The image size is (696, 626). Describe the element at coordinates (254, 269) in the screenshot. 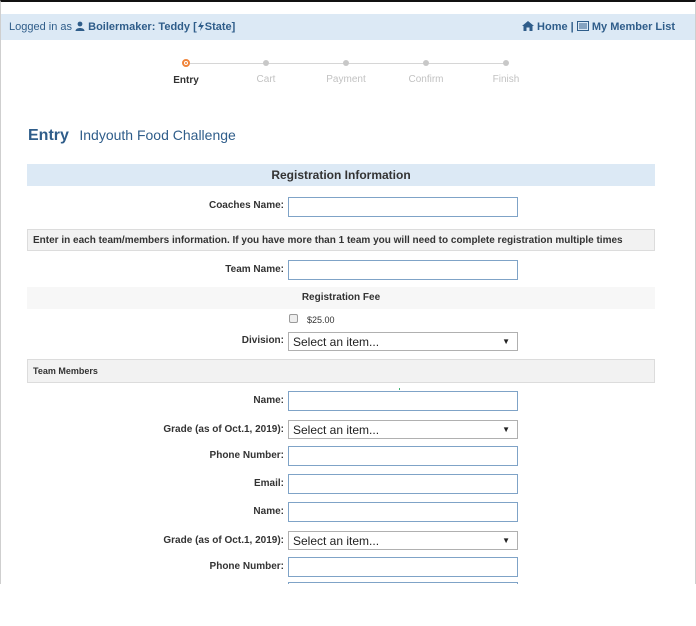

I see `team-name-label: Team Name:` at that location.